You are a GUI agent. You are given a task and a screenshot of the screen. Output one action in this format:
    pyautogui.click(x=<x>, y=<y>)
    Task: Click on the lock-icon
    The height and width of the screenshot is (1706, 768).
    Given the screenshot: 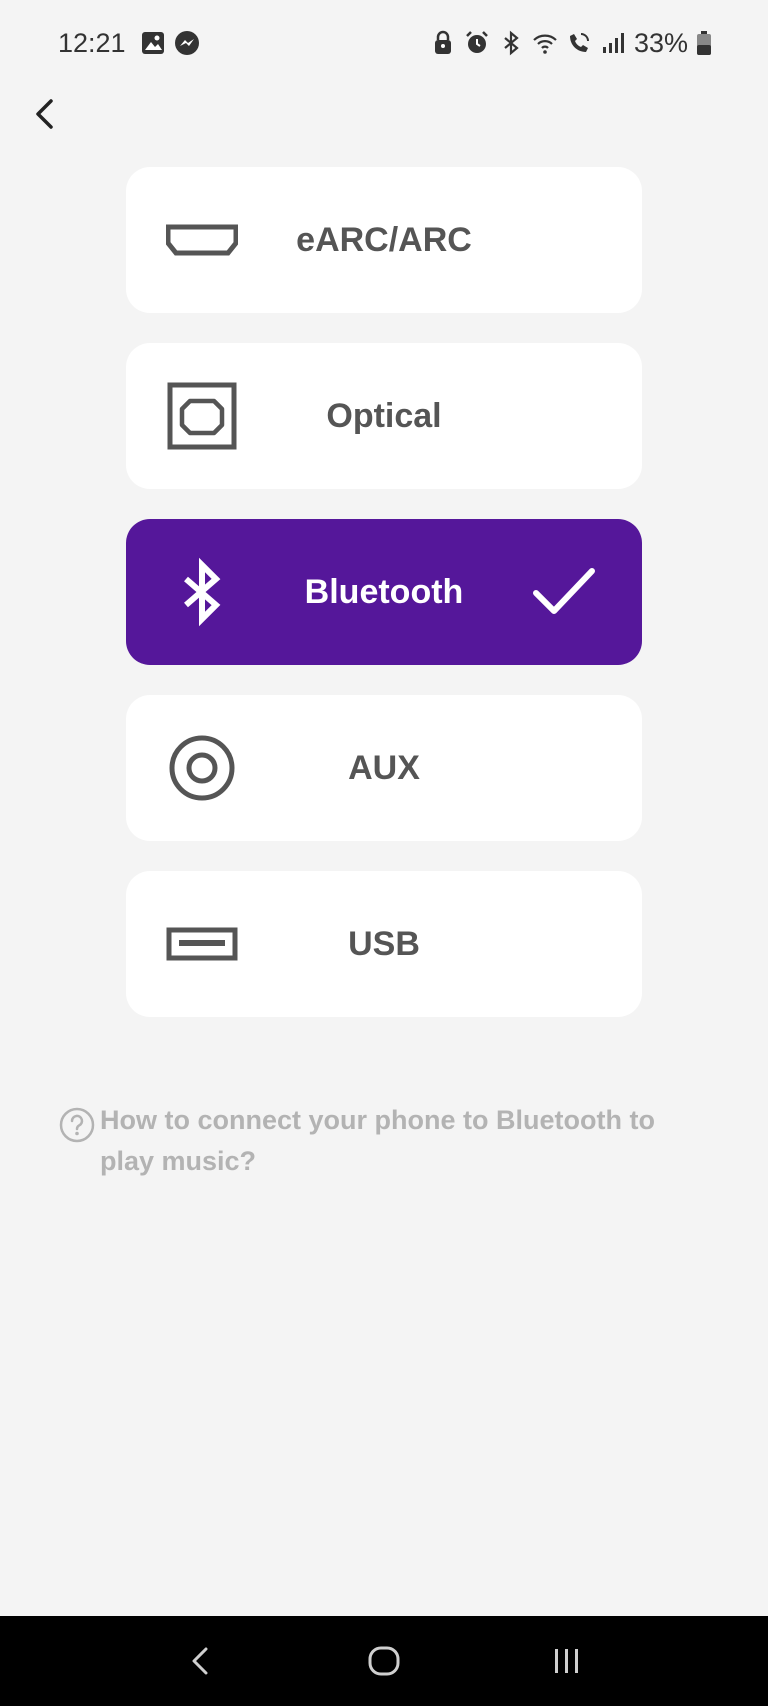 What is the action you would take?
    pyautogui.click(x=443, y=43)
    